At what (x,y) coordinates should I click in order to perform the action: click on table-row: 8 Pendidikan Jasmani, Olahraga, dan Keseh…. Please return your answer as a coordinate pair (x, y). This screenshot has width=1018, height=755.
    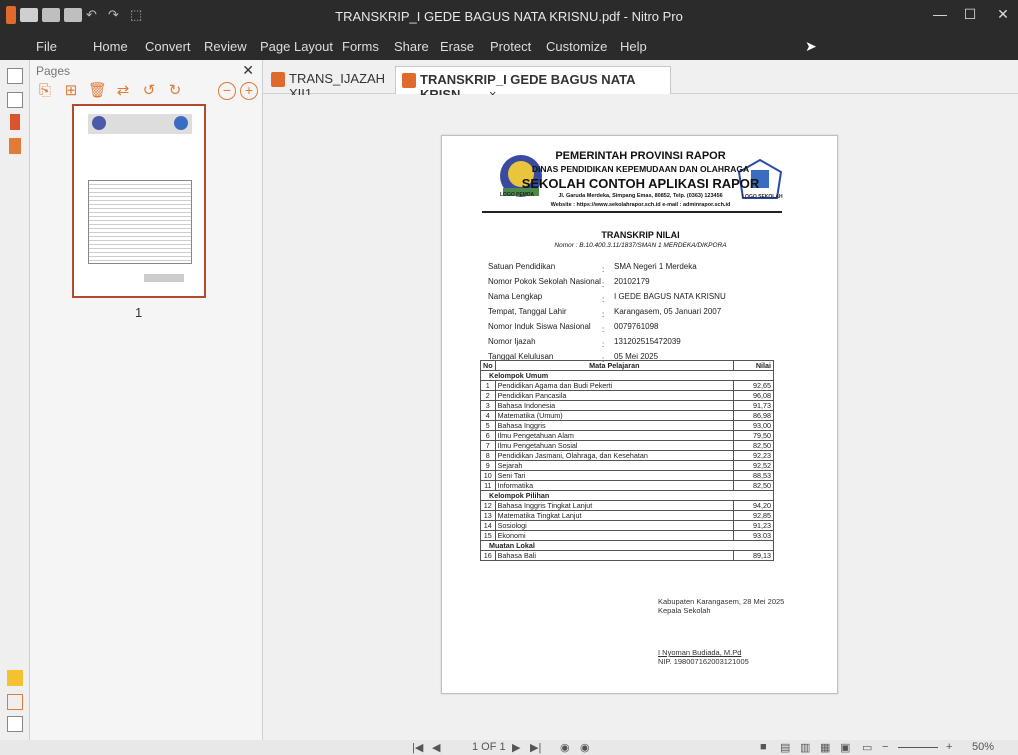
    Looking at the image, I should click on (627, 455).